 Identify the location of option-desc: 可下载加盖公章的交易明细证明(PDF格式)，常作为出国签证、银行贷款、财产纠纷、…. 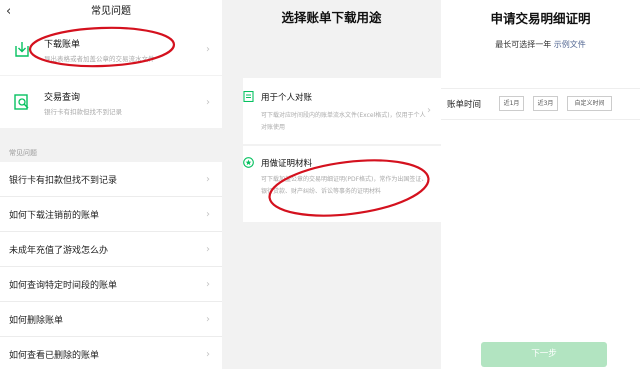
(344, 185).